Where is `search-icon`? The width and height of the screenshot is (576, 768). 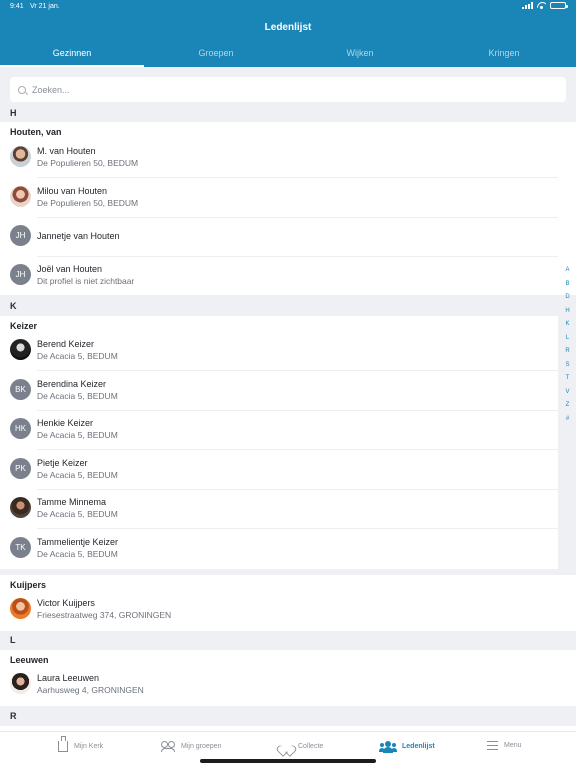 search-icon is located at coordinates (22, 89).